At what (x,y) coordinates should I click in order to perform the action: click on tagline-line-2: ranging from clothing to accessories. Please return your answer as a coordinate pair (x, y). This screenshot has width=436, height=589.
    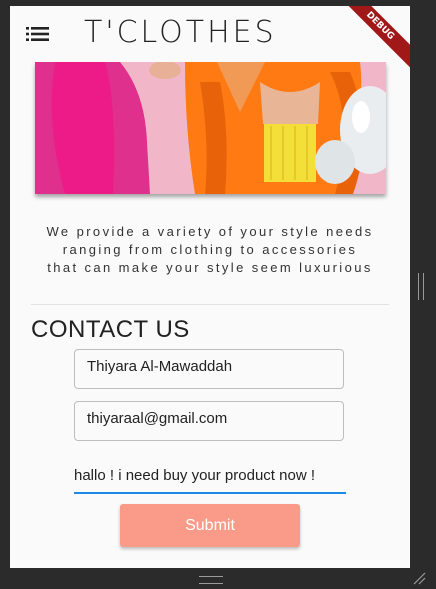
    Looking at the image, I should click on (210, 249).